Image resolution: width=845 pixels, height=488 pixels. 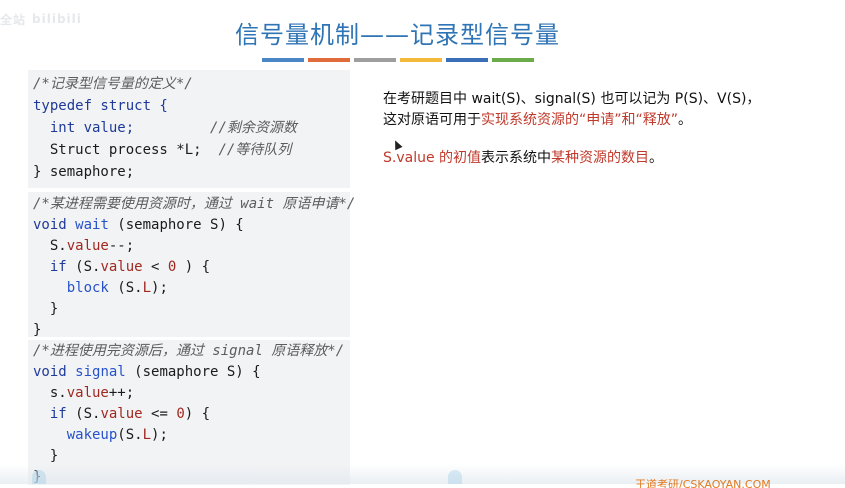 I want to click on code-token: s., so click(x=50, y=393).